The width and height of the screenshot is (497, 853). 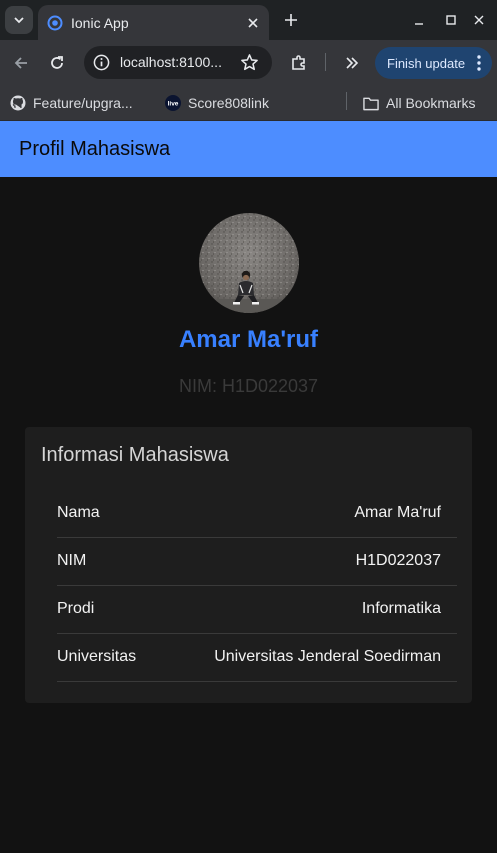 I want to click on chevron-double-right-icon, so click(x=352, y=63).